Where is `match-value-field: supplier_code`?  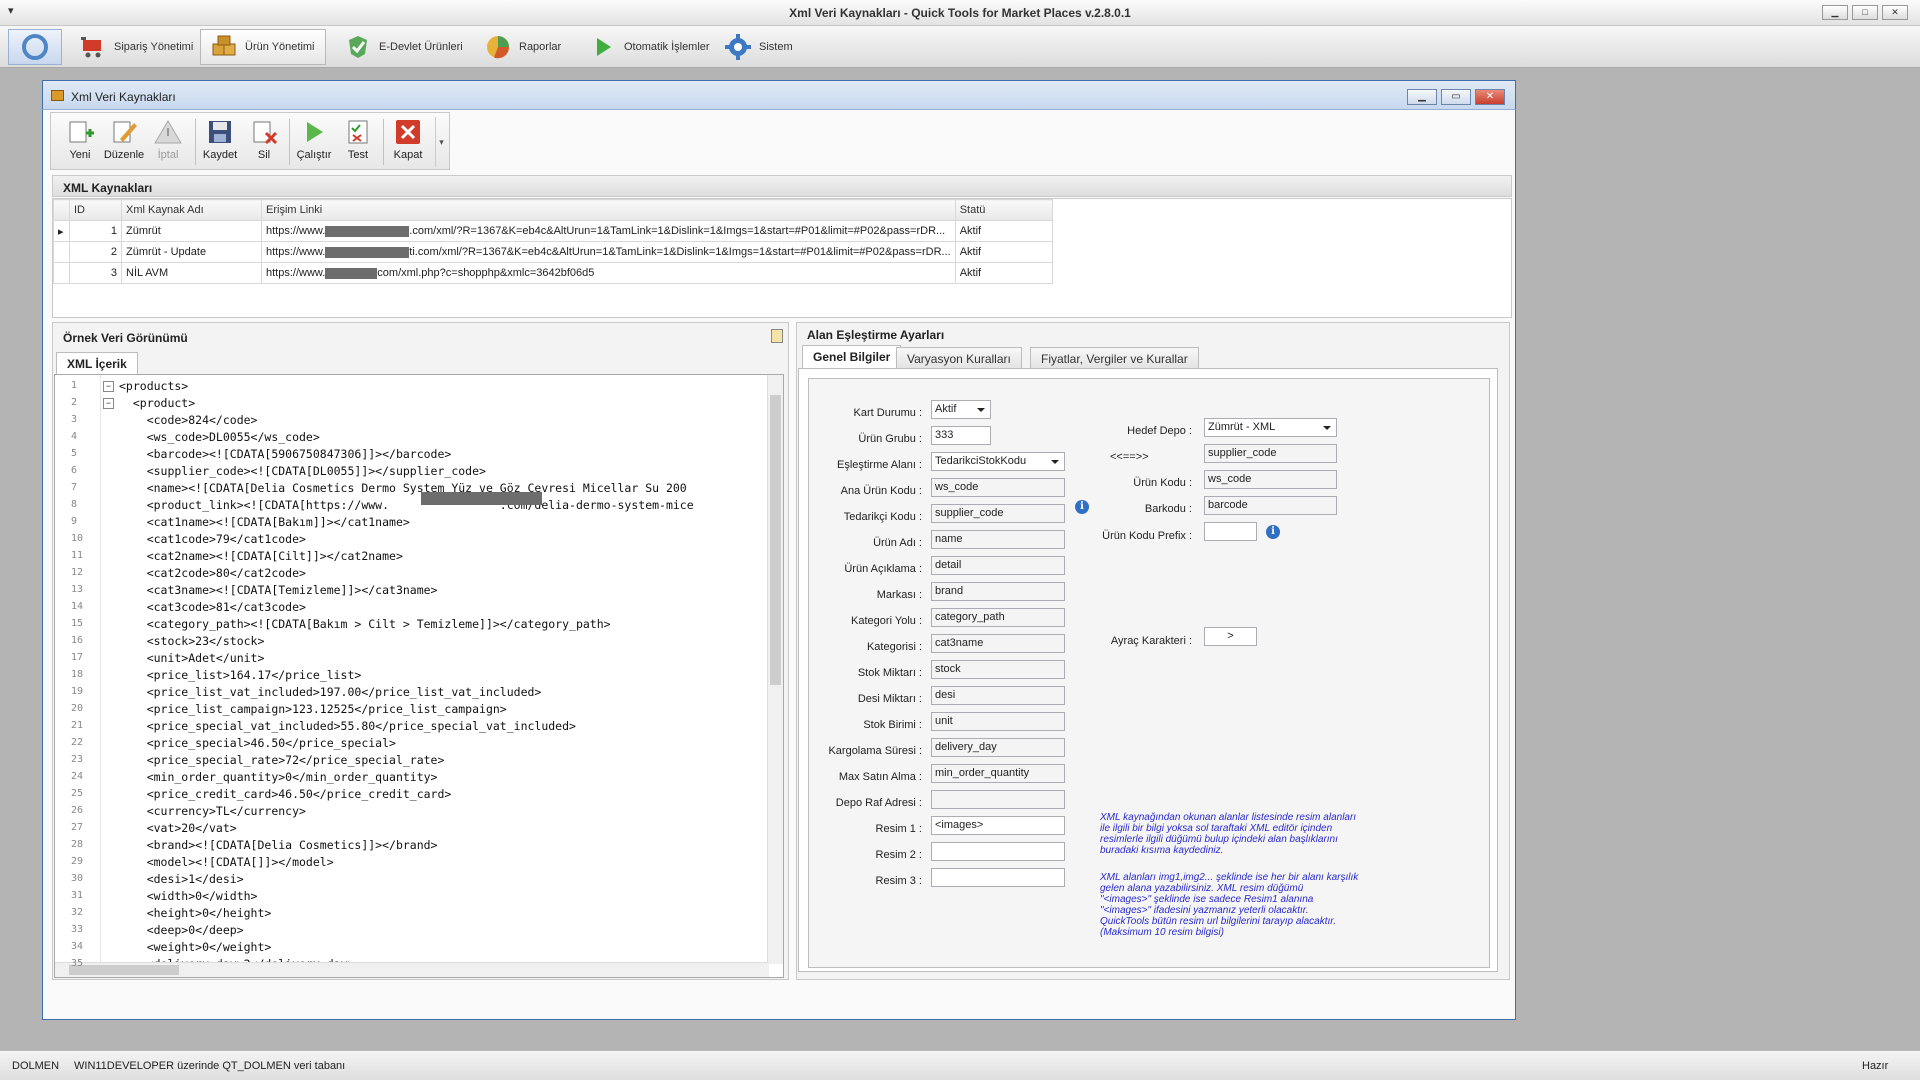
match-value-field: supplier_code is located at coordinates (1270, 453).